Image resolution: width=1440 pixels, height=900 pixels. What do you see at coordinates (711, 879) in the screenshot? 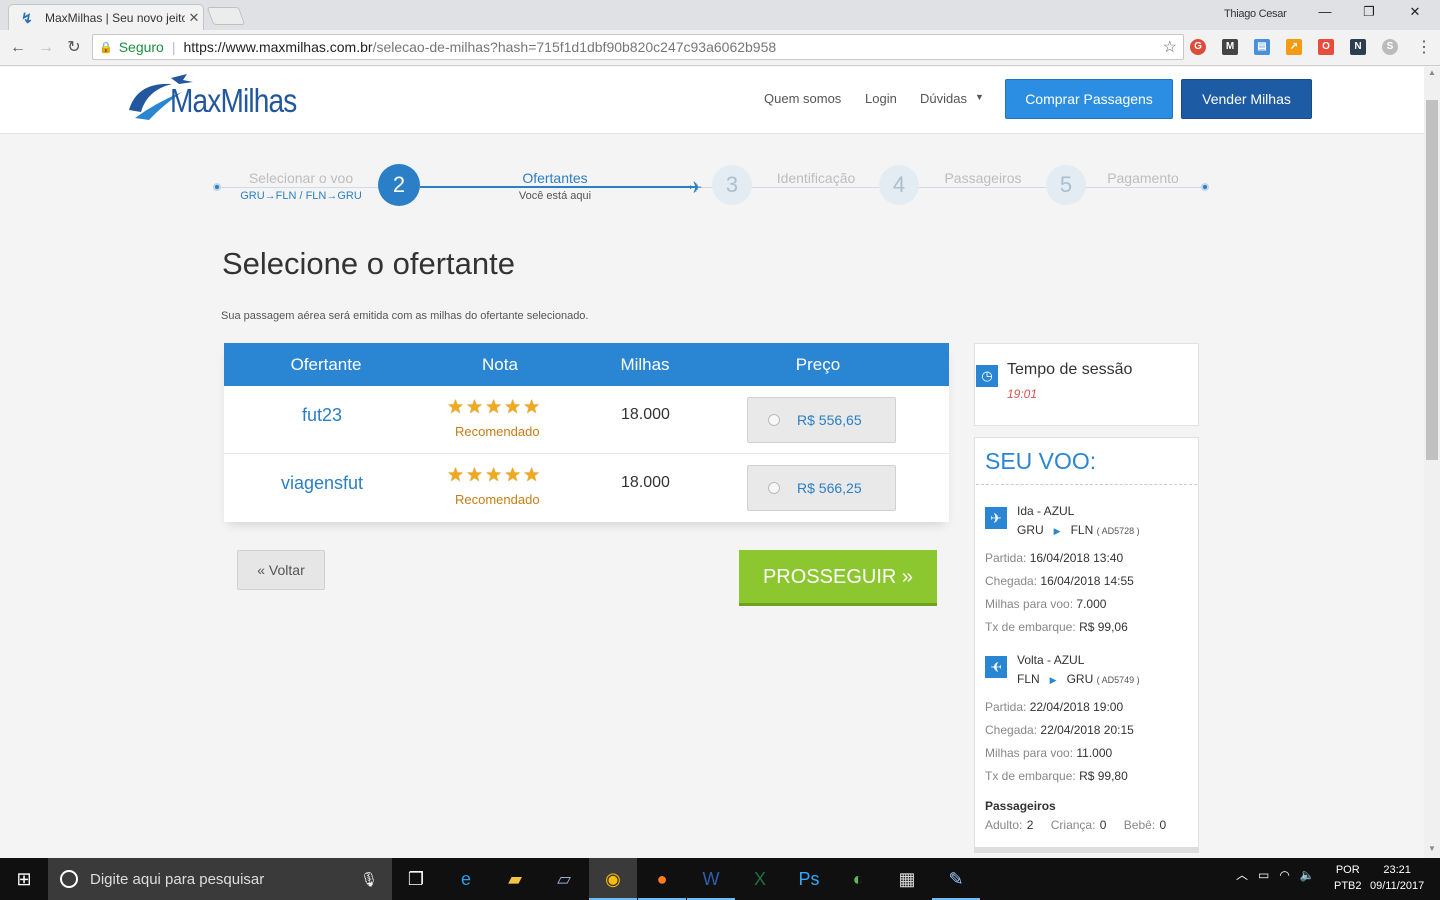
I see `word-icon: W` at bounding box center [711, 879].